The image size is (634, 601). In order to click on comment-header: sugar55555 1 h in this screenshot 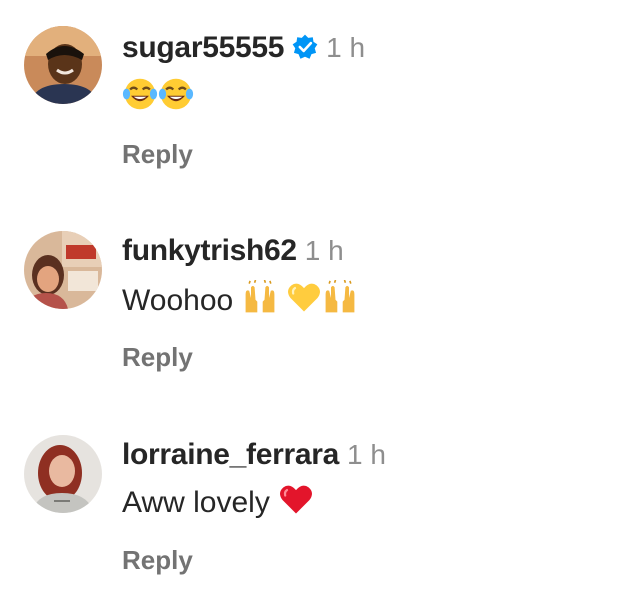, I will do `click(243, 48)`.